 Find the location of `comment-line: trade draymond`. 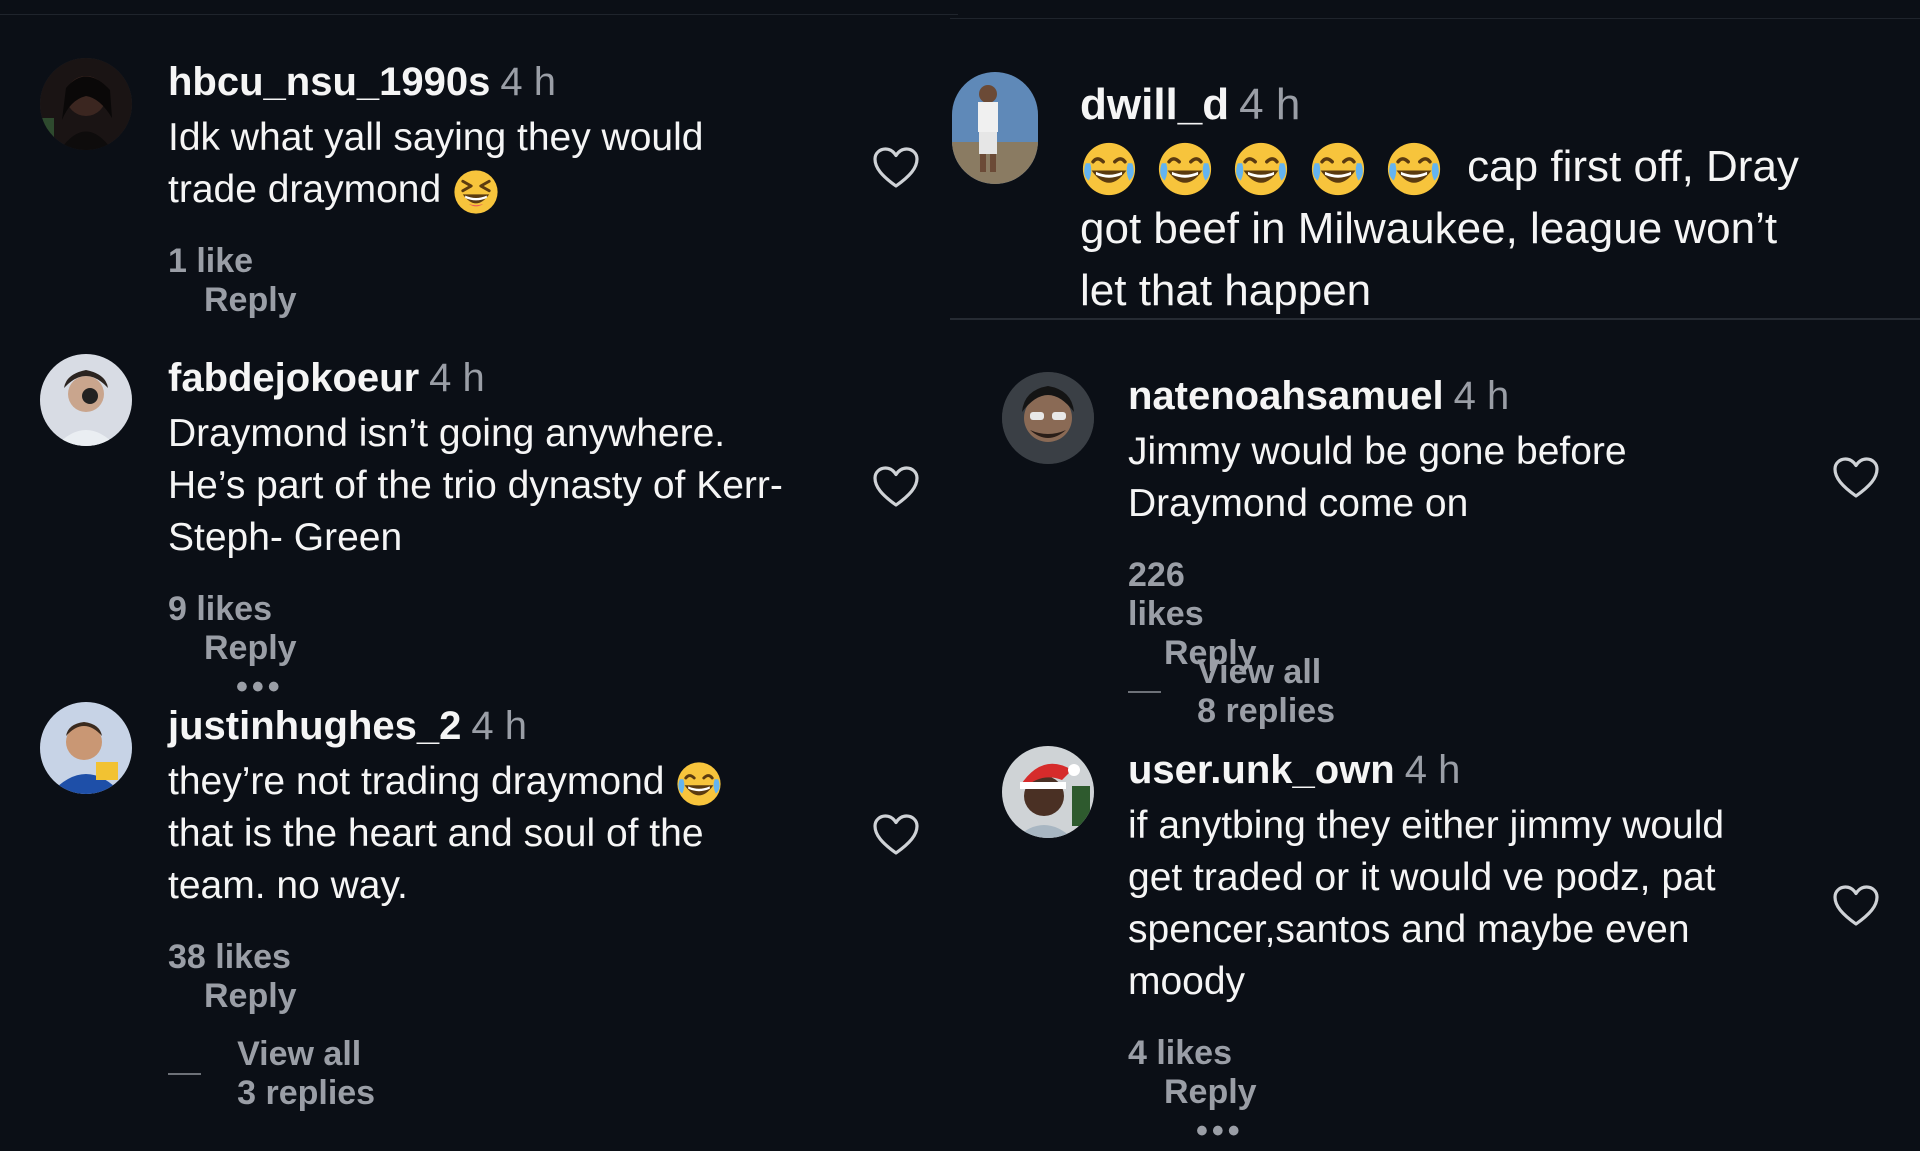

comment-line: trade draymond is located at coordinates (305, 189).